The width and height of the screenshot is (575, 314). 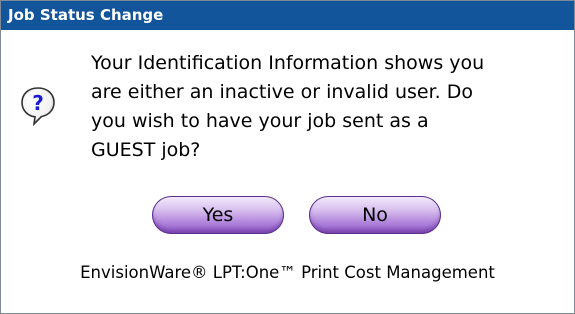 I want to click on question-glyph: ?, so click(x=38, y=103).